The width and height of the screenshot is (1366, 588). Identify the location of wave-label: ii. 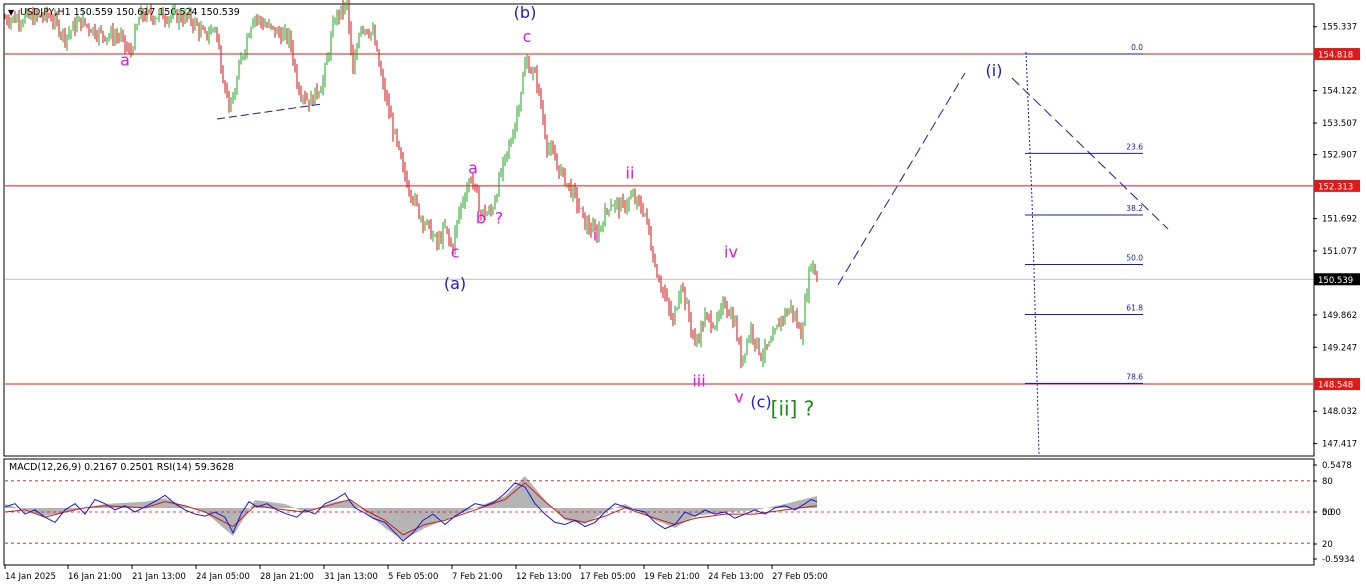
(630, 173).